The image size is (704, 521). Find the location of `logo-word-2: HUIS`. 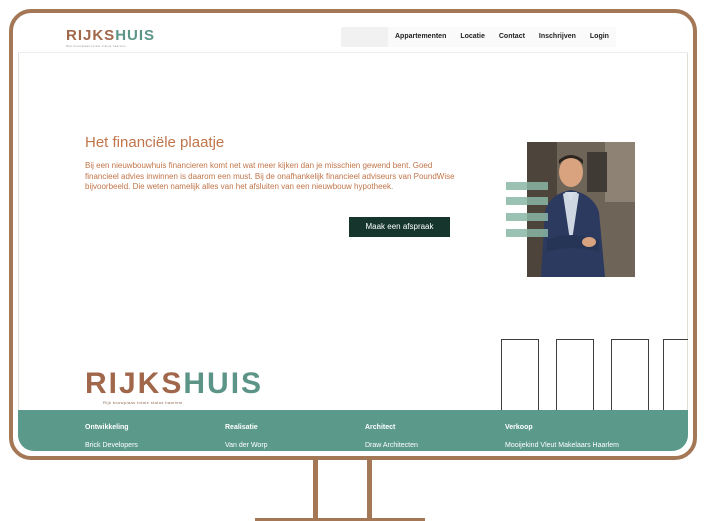

logo-word-2: HUIS is located at coordinates (135, 35).